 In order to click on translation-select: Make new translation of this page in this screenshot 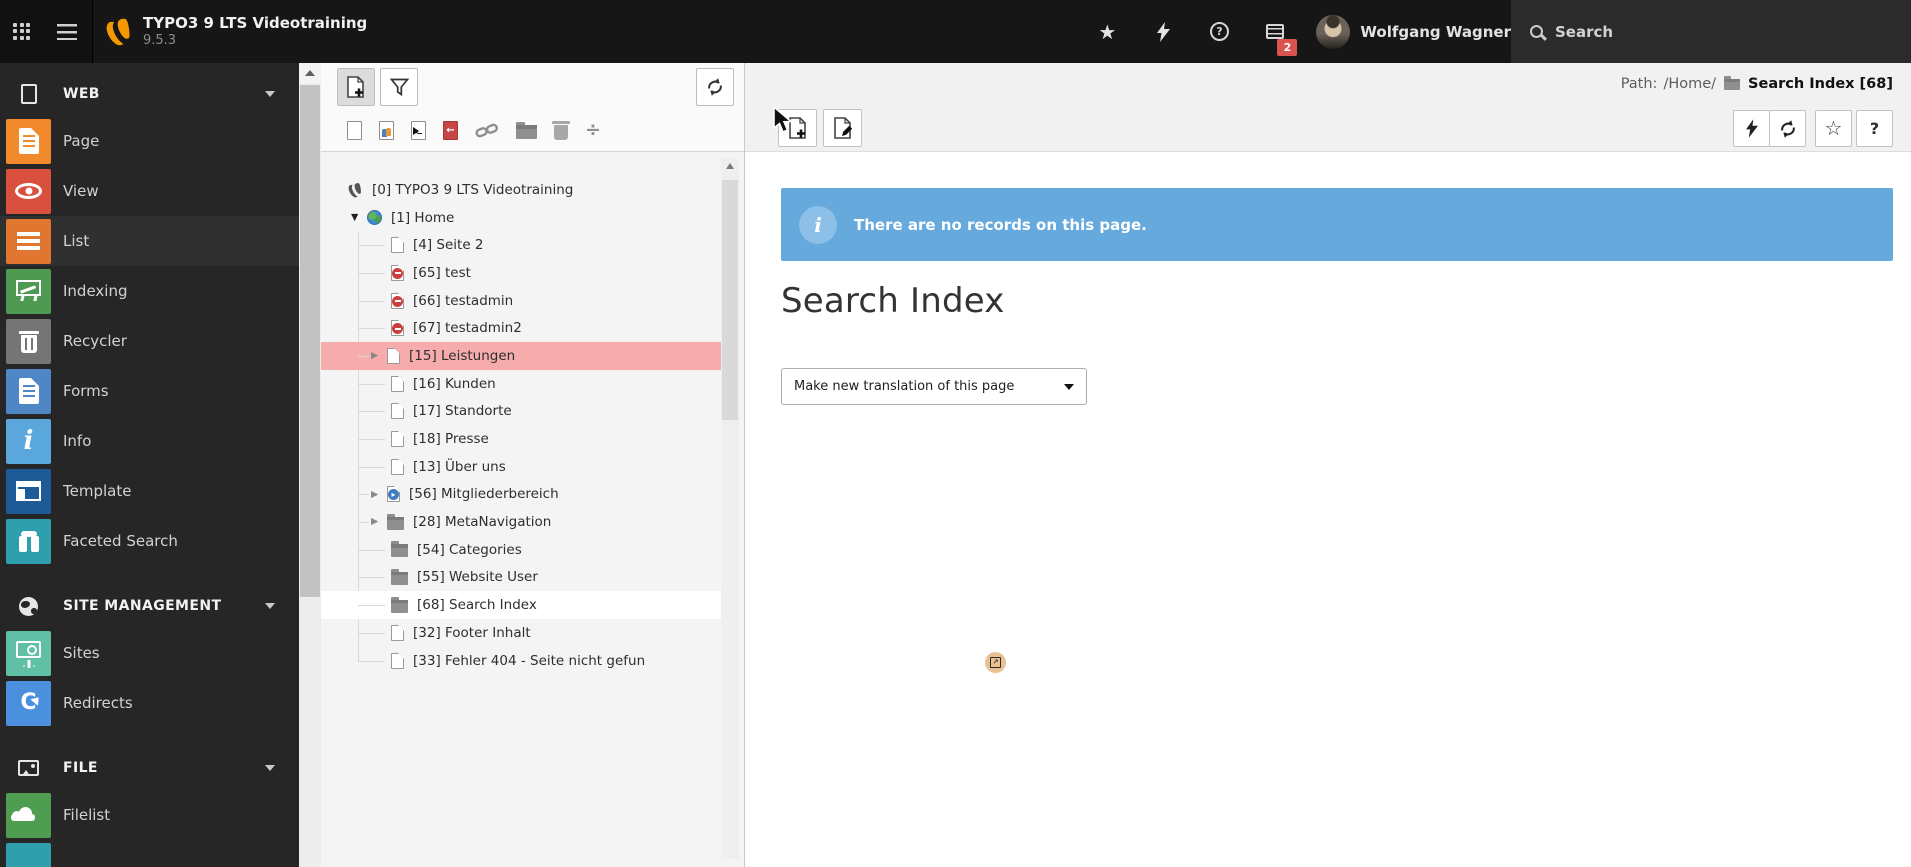, I will do `click(934, 386)`.